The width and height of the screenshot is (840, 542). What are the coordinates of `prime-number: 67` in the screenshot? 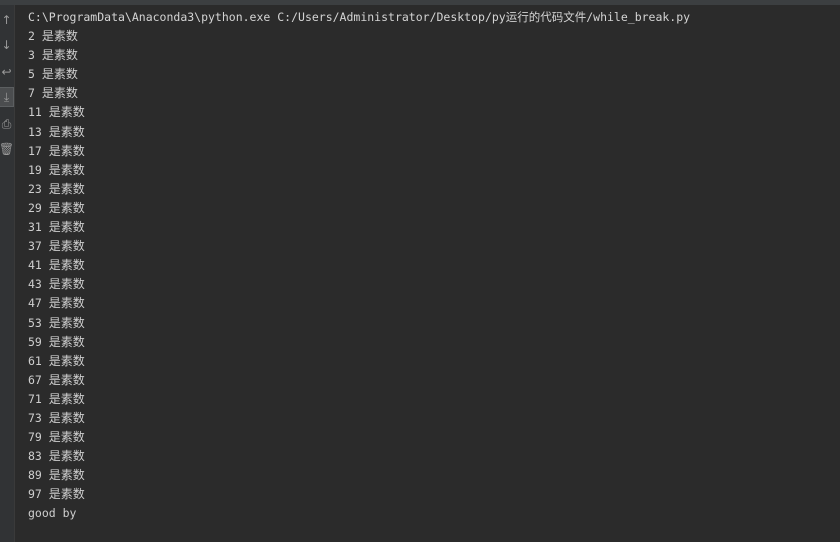 It's located at (35, 379).